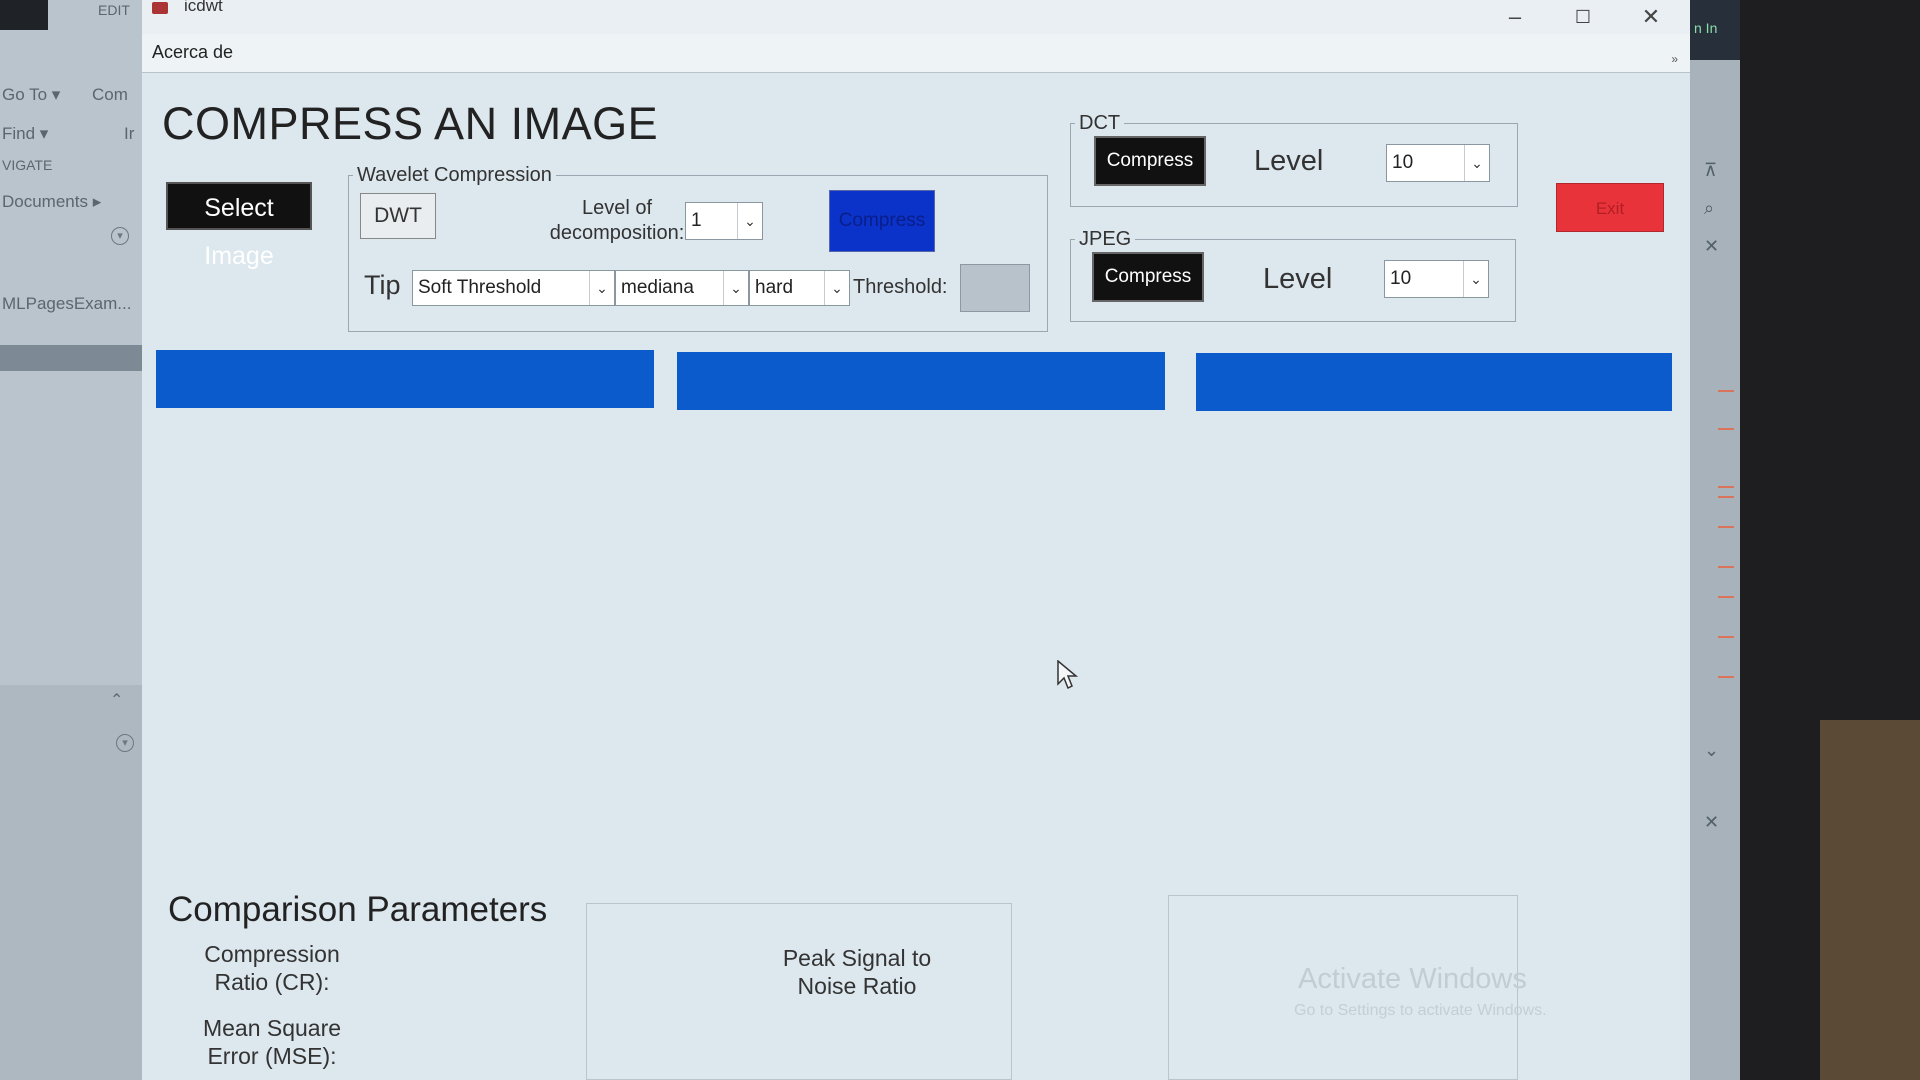 This screenshot has height=1080, width=1920. What do you see at coordinates (192, 52) in the screenshot?
I see `menu-acerca-de: Acerca de` at bounding box center [192, 52].